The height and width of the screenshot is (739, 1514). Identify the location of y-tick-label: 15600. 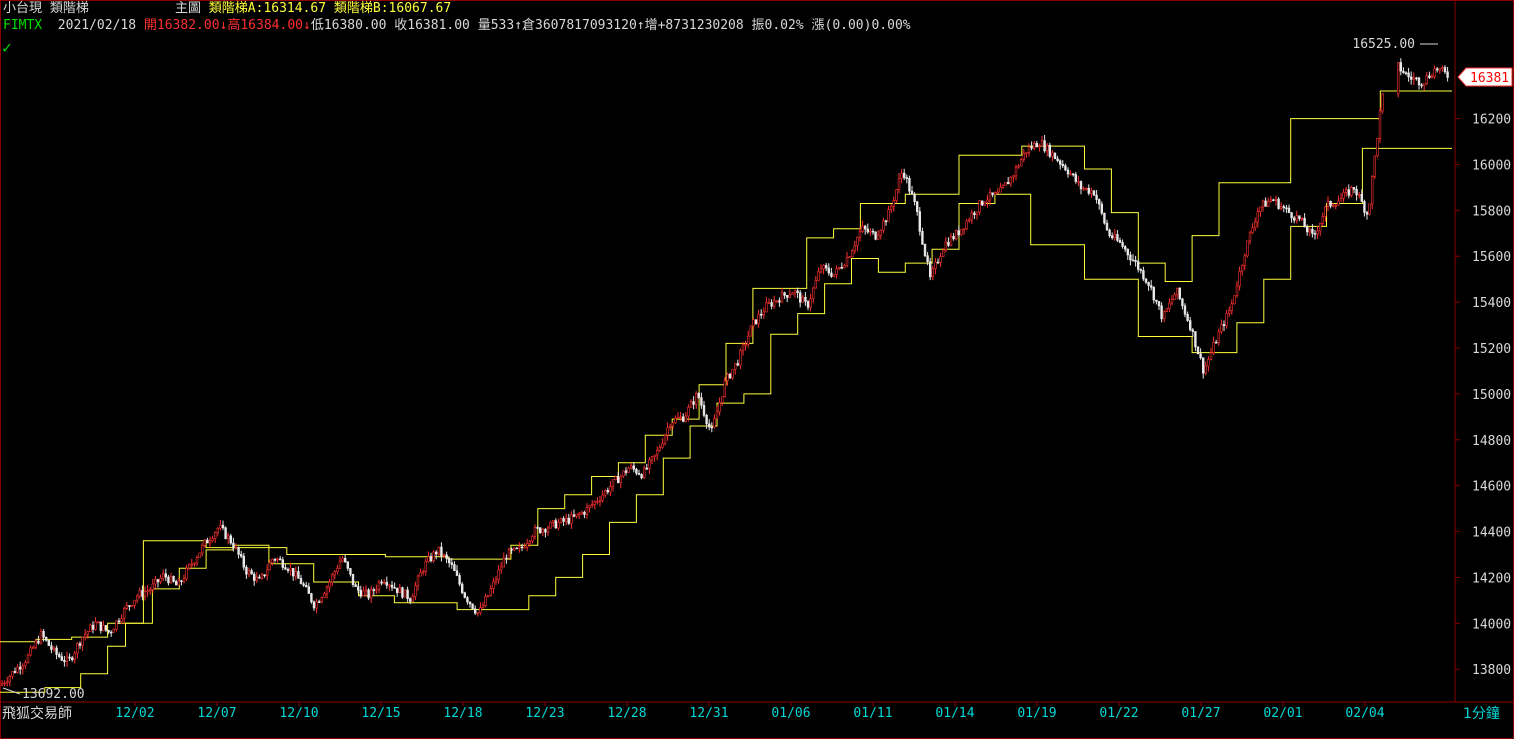
(1491, 257).